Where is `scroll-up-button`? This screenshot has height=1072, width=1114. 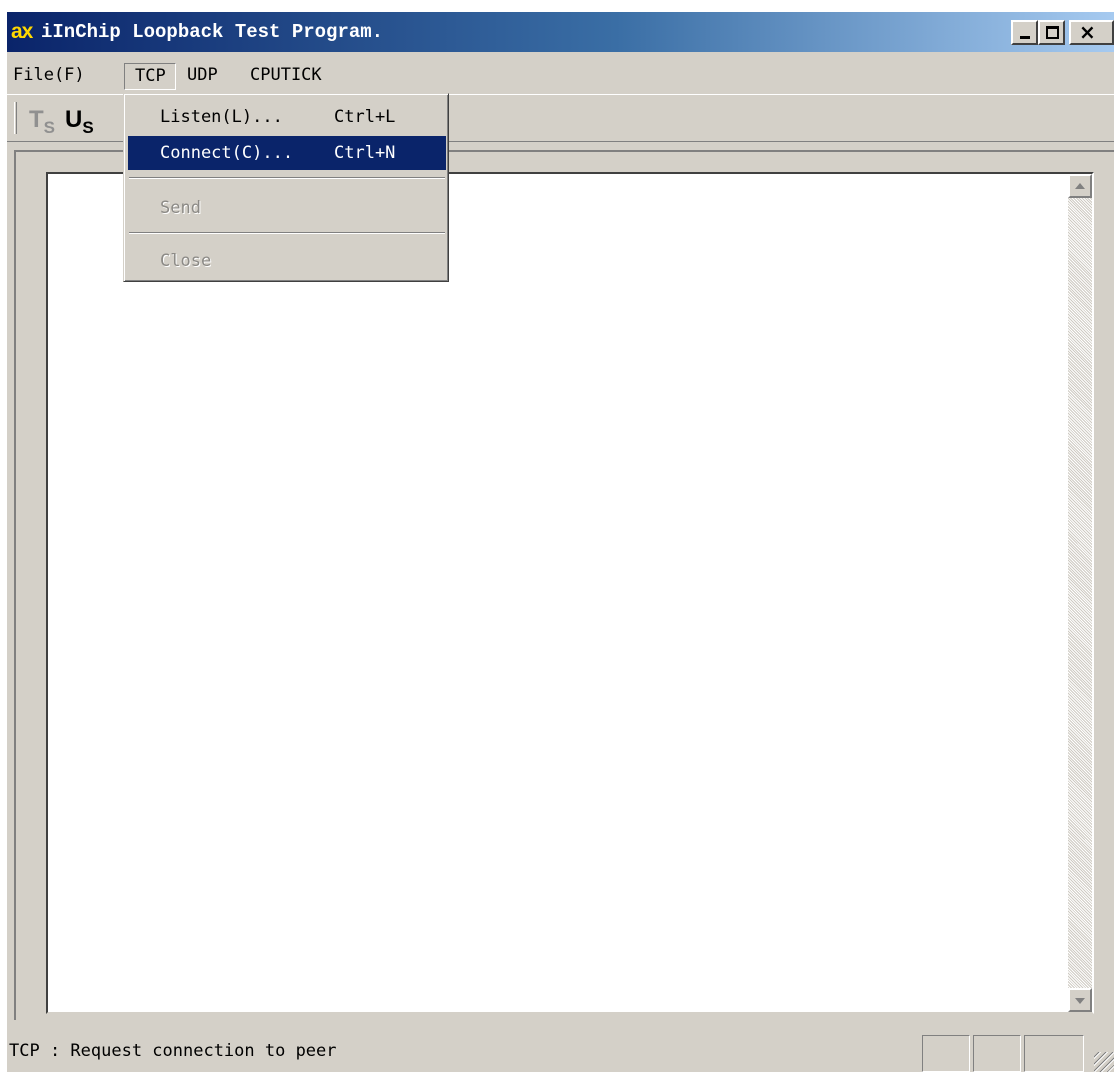
scroll-up-button is located at coordinates (1080, 186).